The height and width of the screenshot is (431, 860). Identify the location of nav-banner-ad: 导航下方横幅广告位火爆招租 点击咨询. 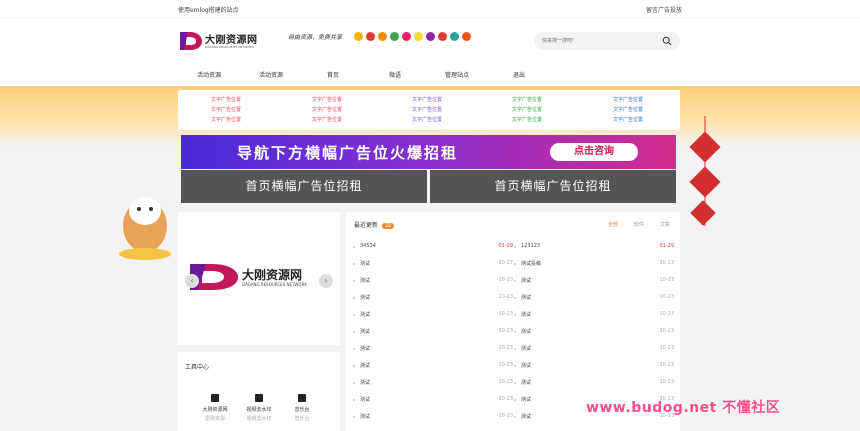
(428, 152).